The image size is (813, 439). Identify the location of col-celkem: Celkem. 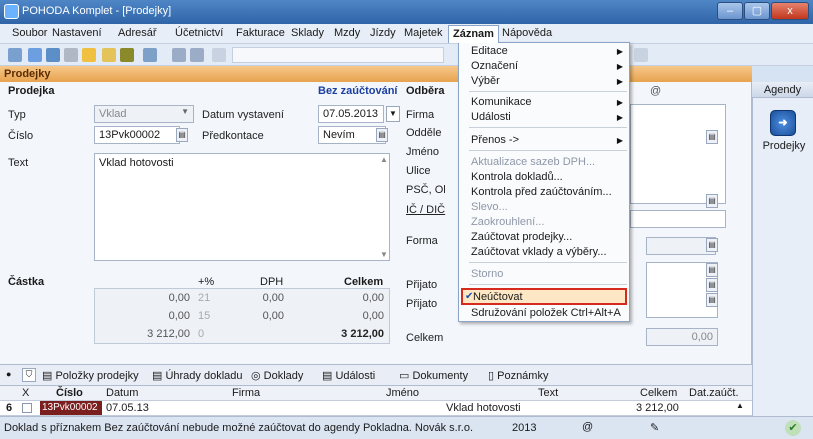
(658, 393).